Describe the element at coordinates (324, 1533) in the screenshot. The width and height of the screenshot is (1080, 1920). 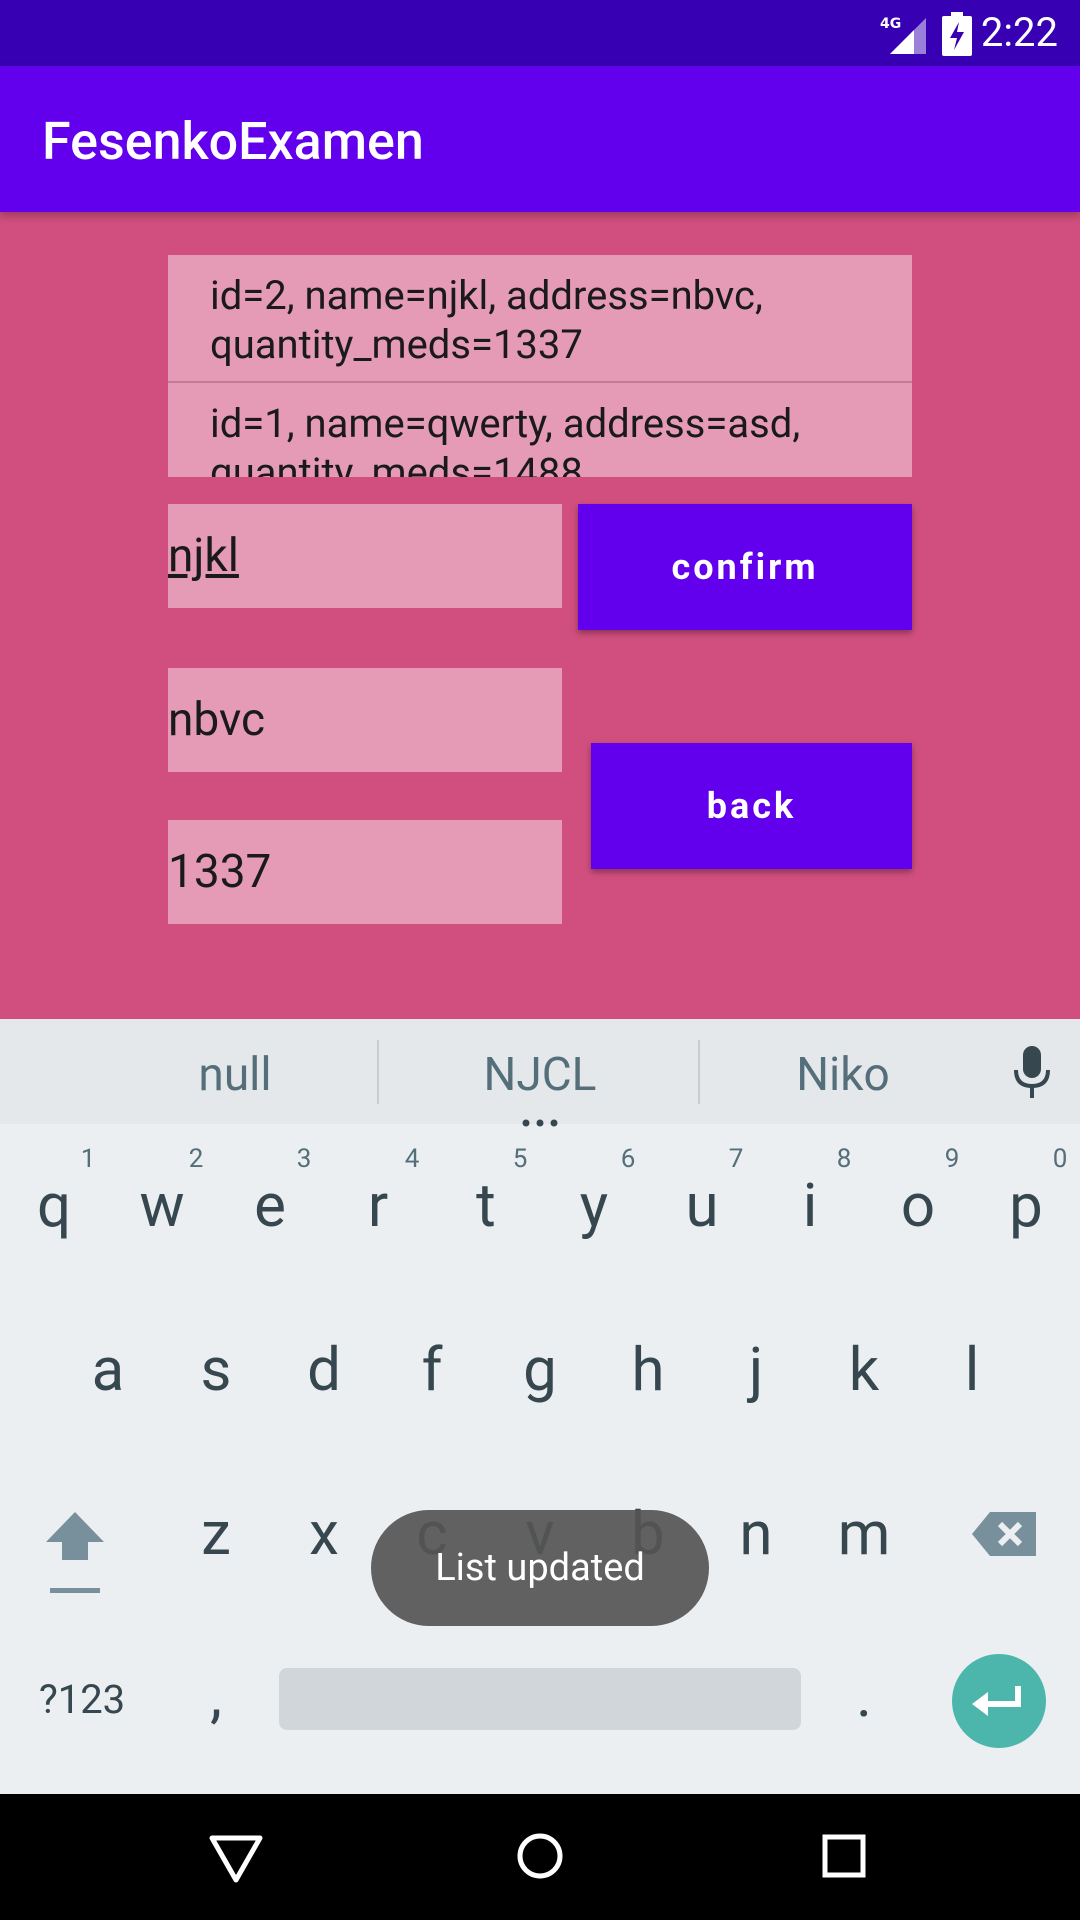
I see `key-x: x` at that location.